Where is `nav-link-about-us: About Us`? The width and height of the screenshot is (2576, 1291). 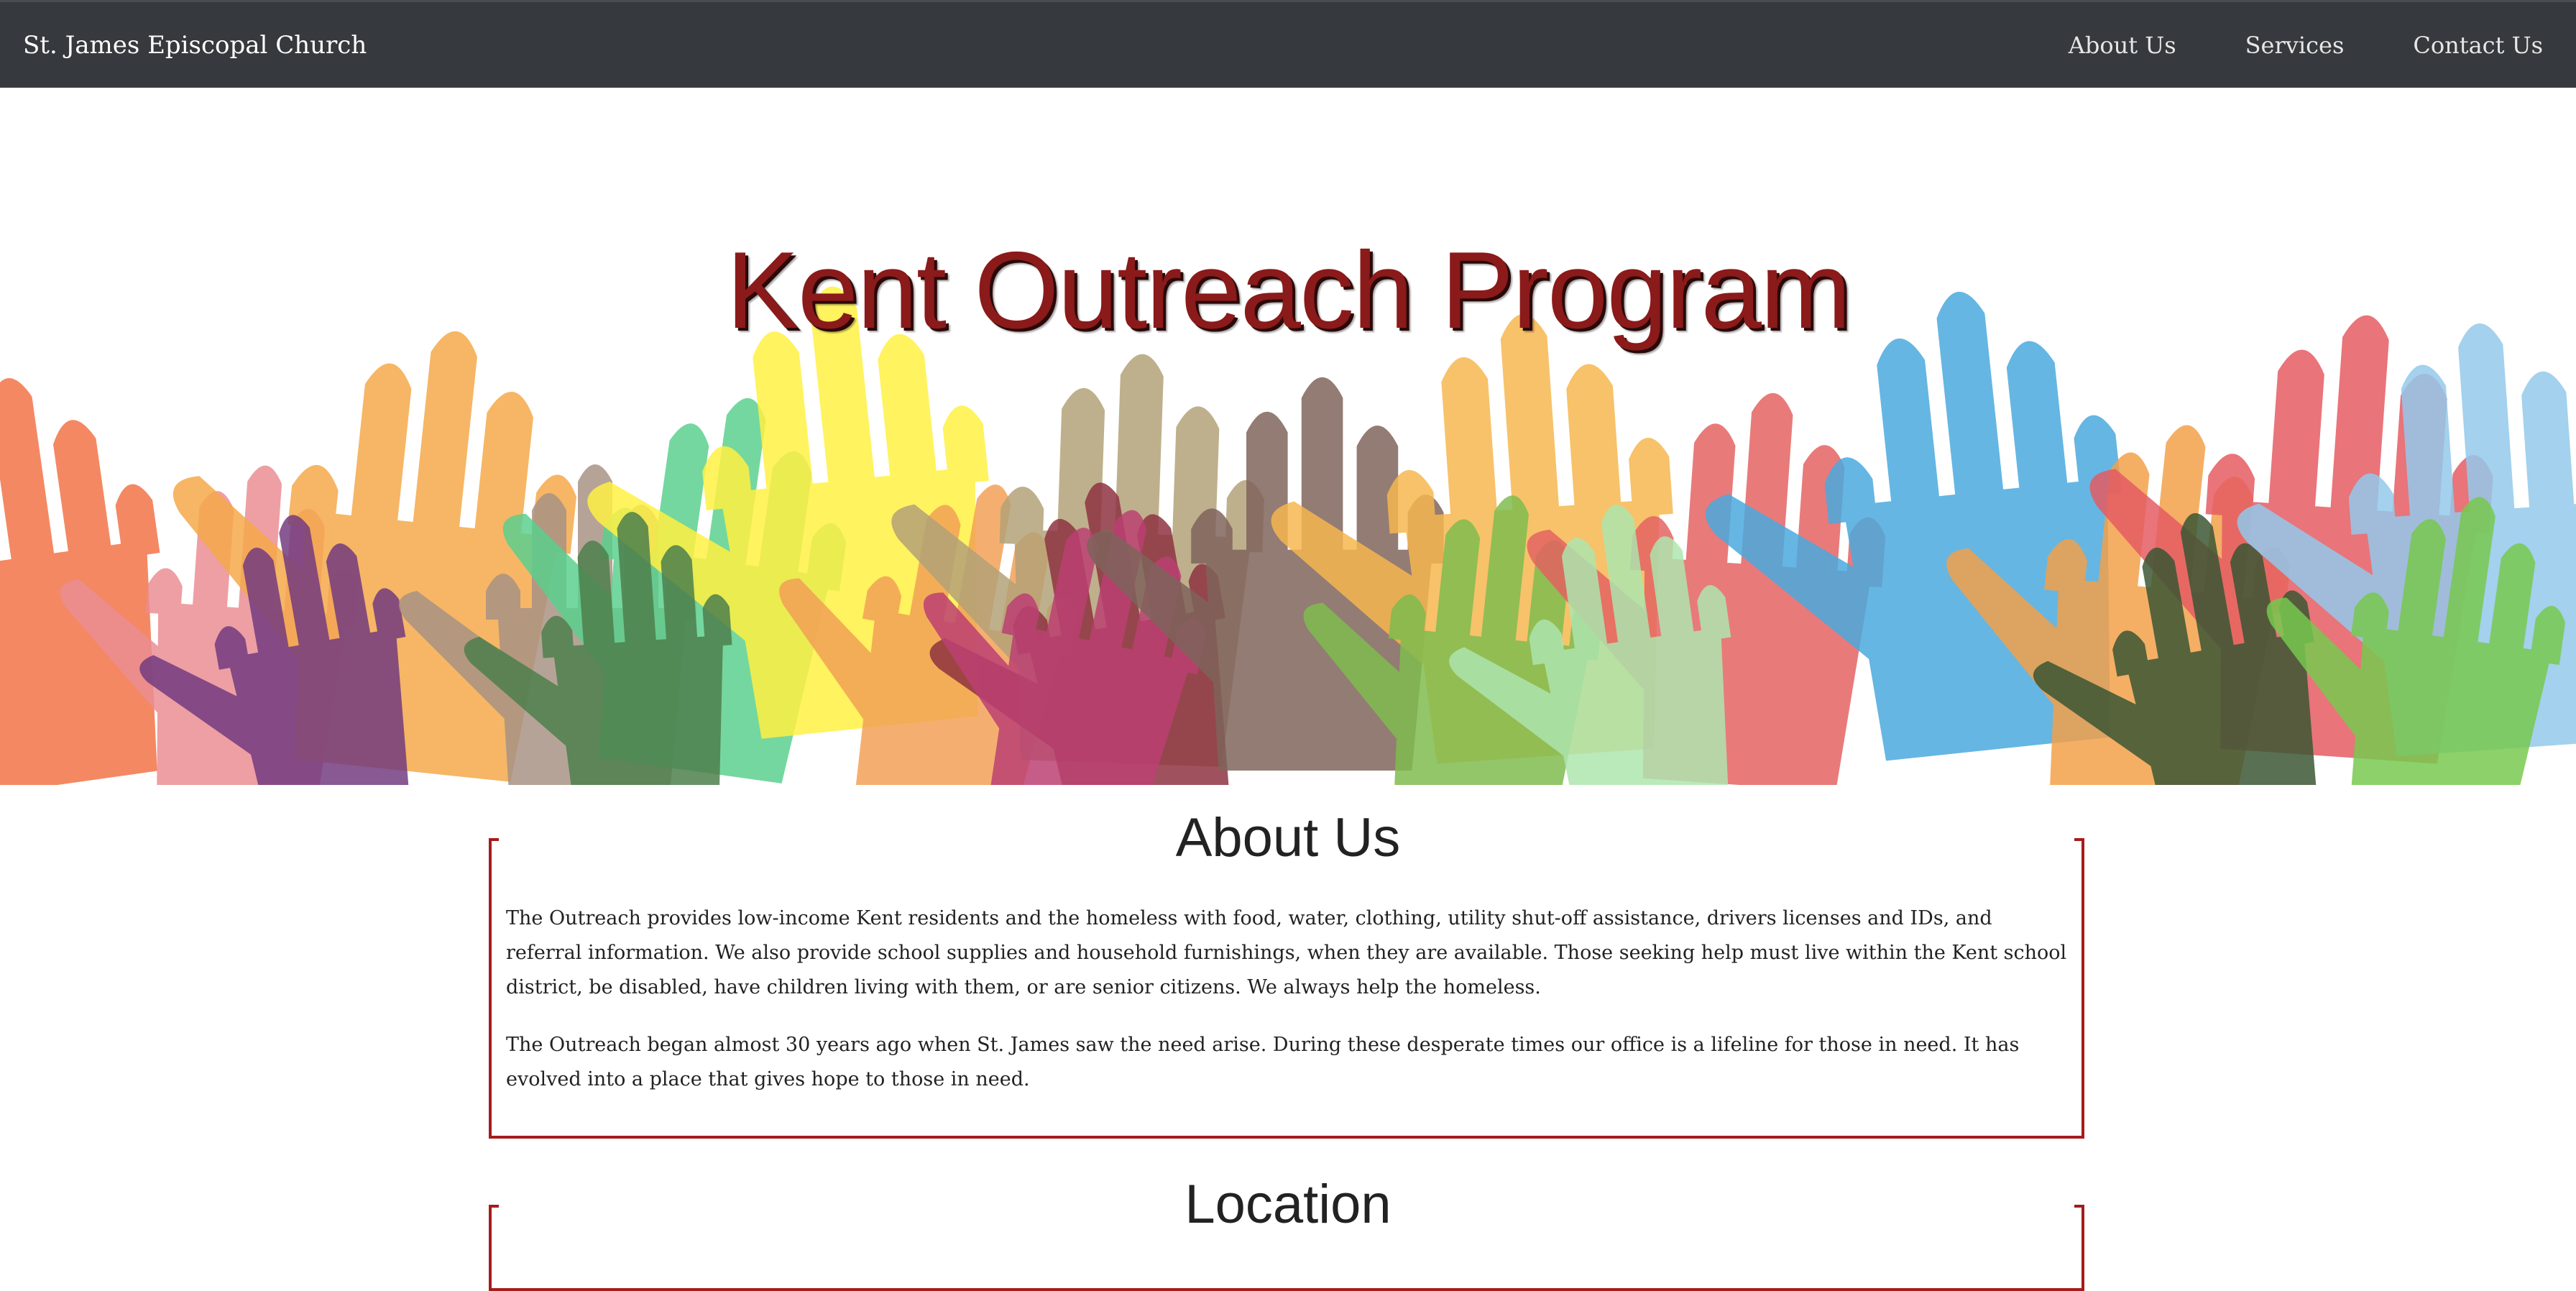
nav-link-about-us: About Us is located at coordinates (2122, 45).